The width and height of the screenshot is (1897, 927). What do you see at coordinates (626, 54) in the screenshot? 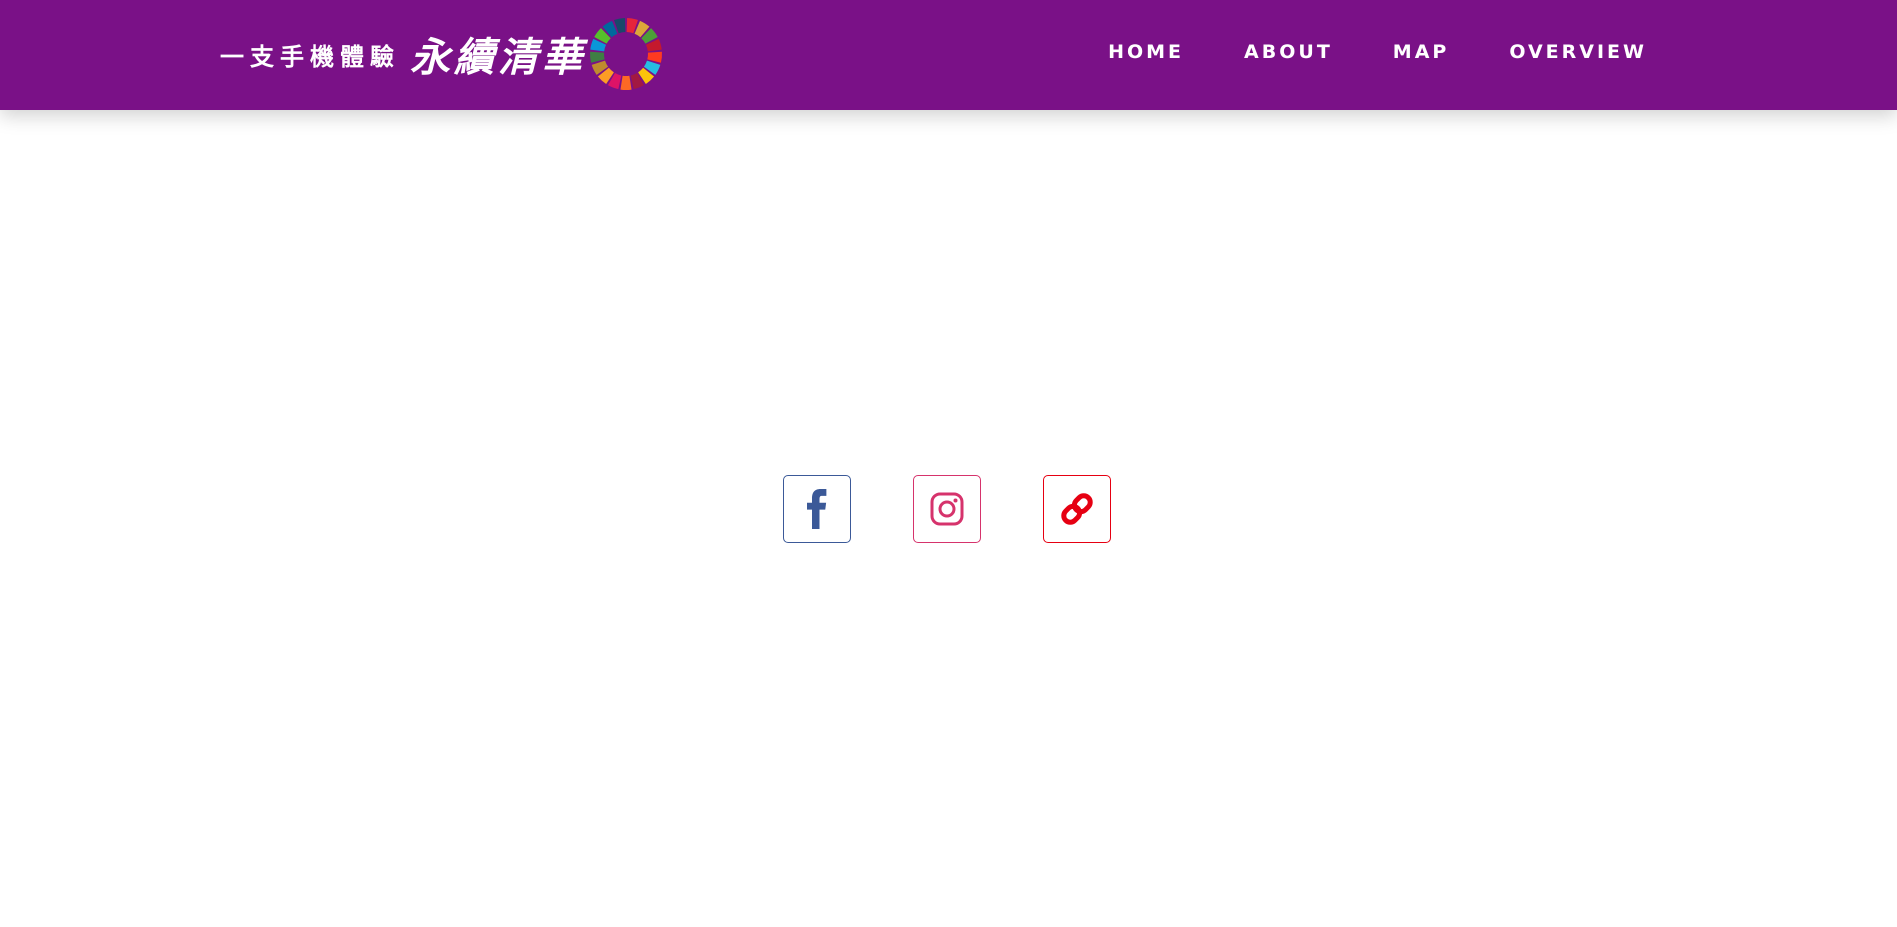
I see `sdg-wheel-icon` at bounding box center [626, 54].